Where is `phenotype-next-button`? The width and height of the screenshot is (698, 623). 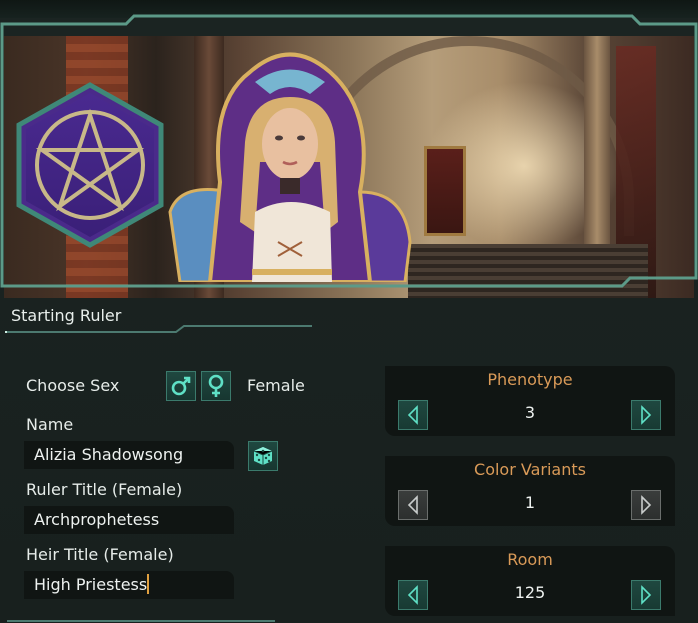
phenotype-next-button is located at coordinates (646, 415).